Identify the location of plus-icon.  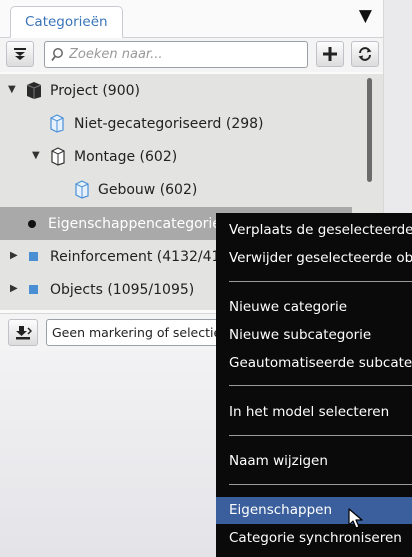
(330, 54).